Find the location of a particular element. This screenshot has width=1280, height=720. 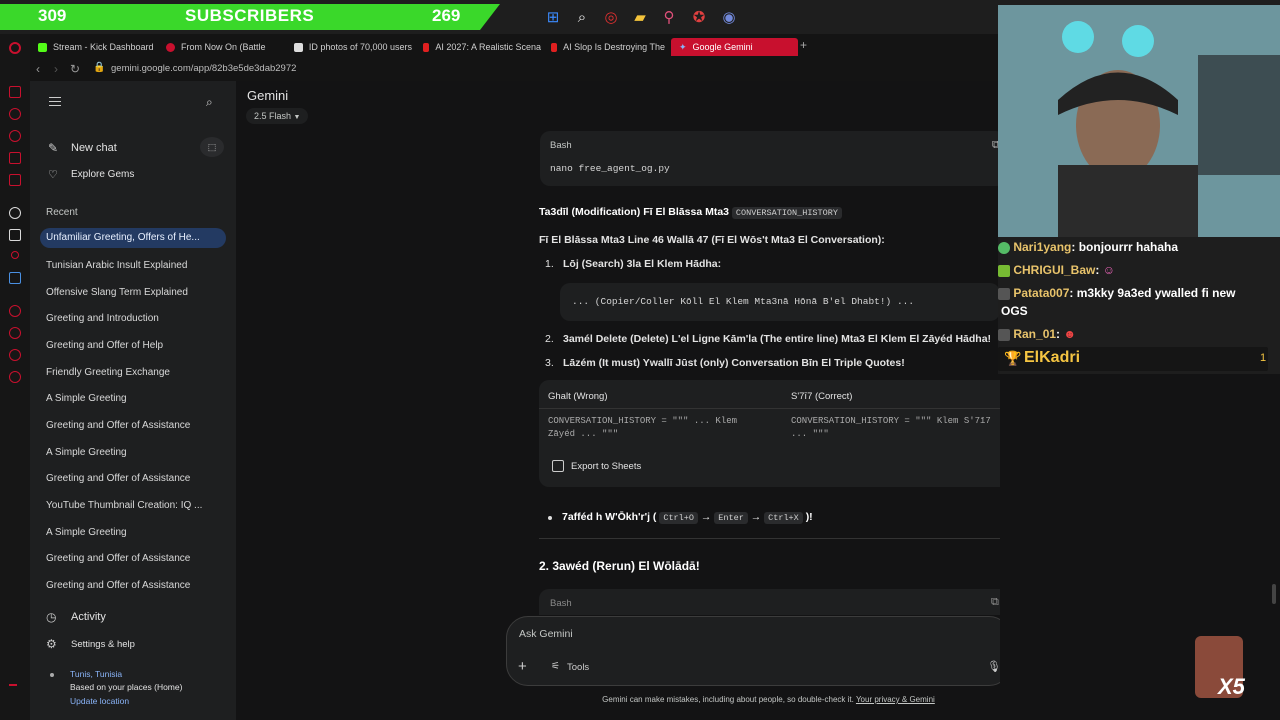

activity-icon: ◷ is located at coordinates (51, 617).